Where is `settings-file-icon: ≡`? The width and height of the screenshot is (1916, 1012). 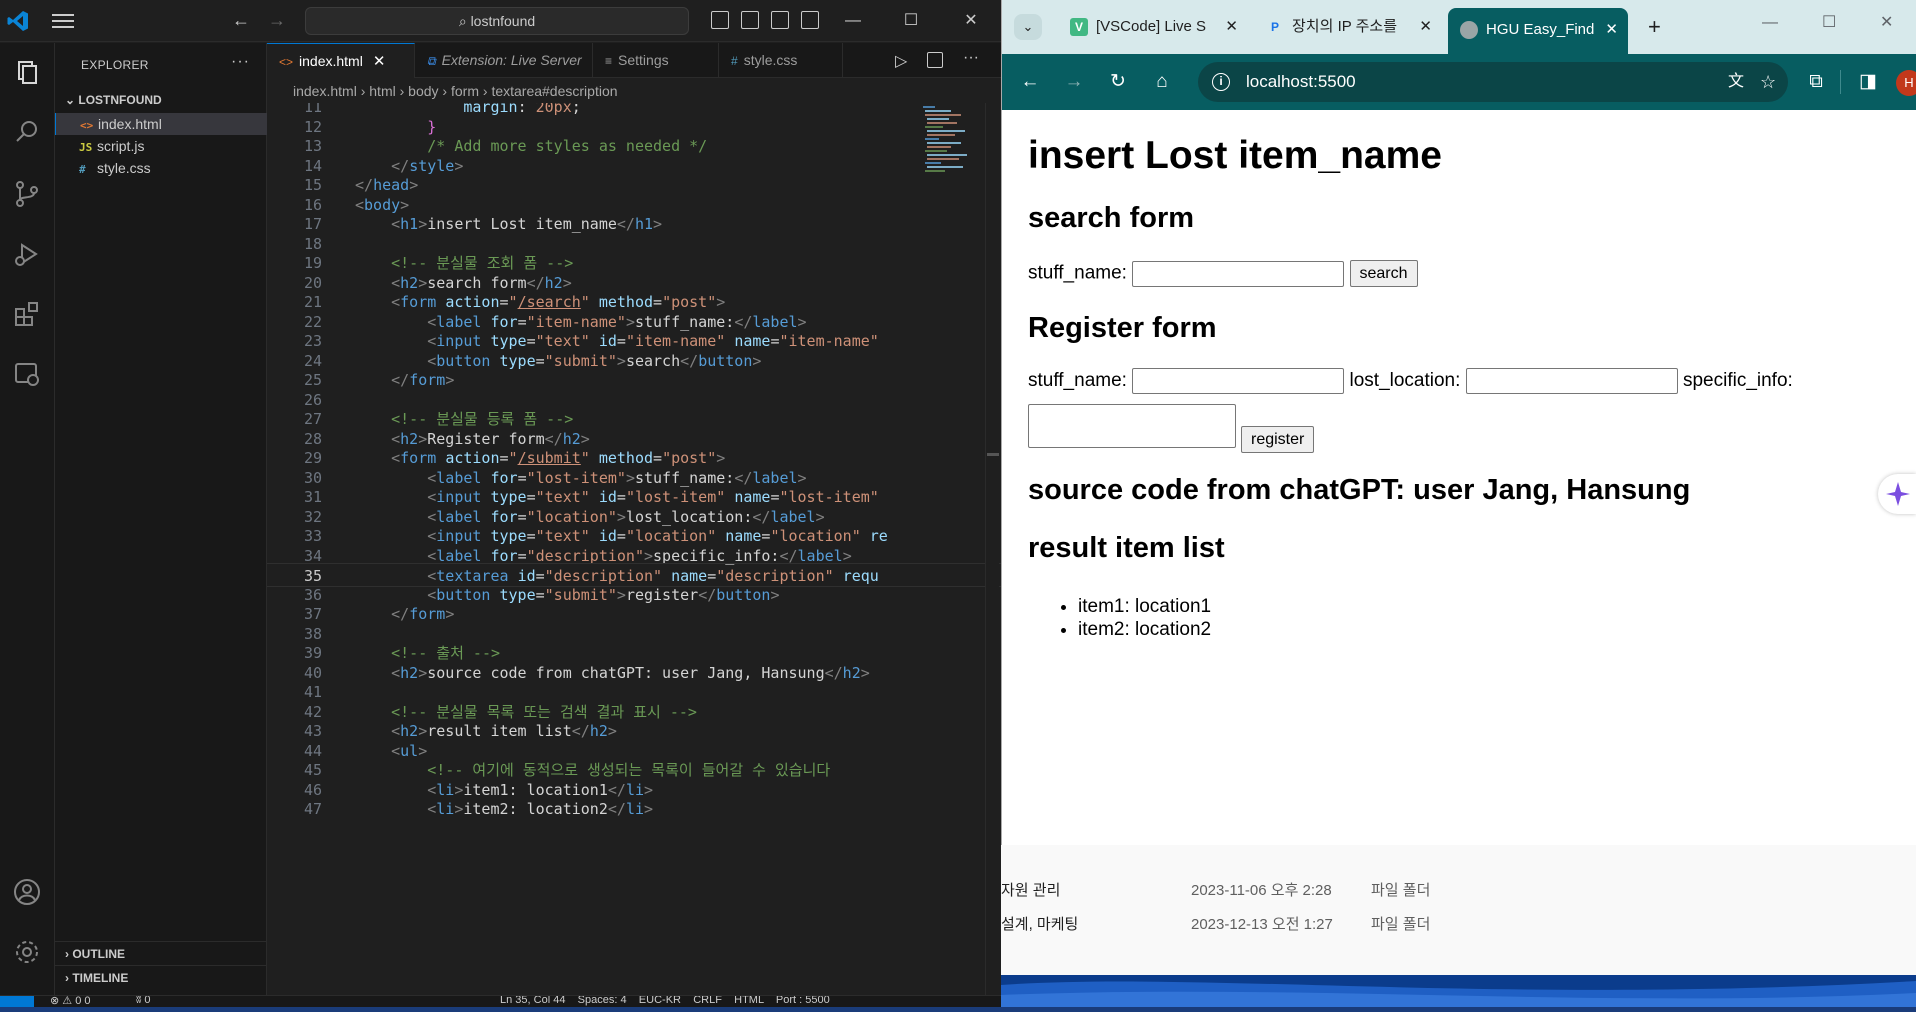 settings-file-icon: ≡ is located at coordinates (609, 61).